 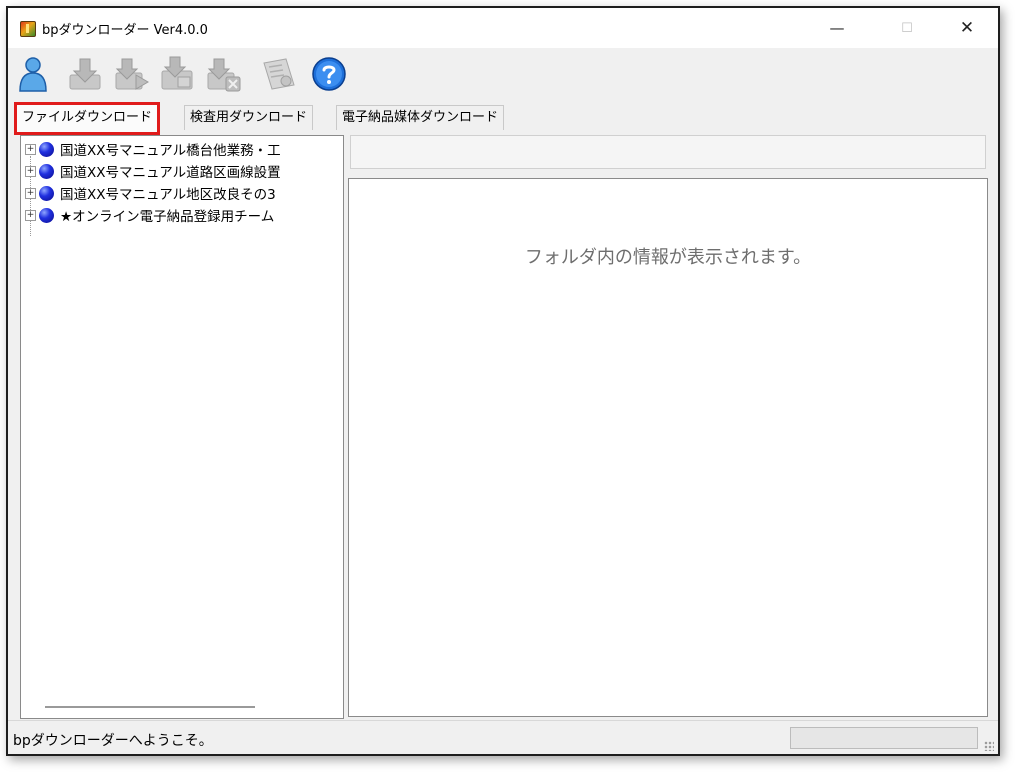 I want to click on tab-inspection-download: 検査用ダウンロード, so click(x=249, y=117).